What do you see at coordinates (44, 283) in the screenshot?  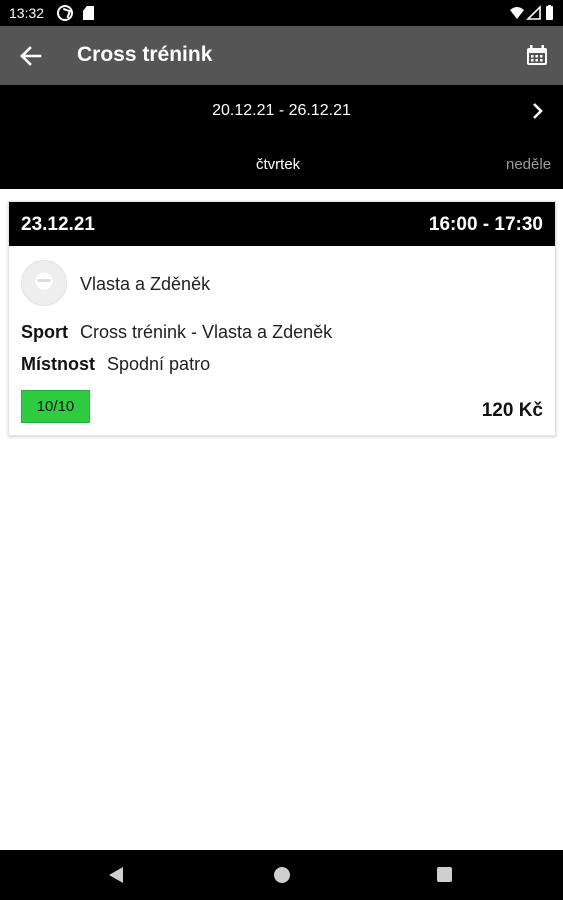 I see `avatar` at bounding box center [44, 283].